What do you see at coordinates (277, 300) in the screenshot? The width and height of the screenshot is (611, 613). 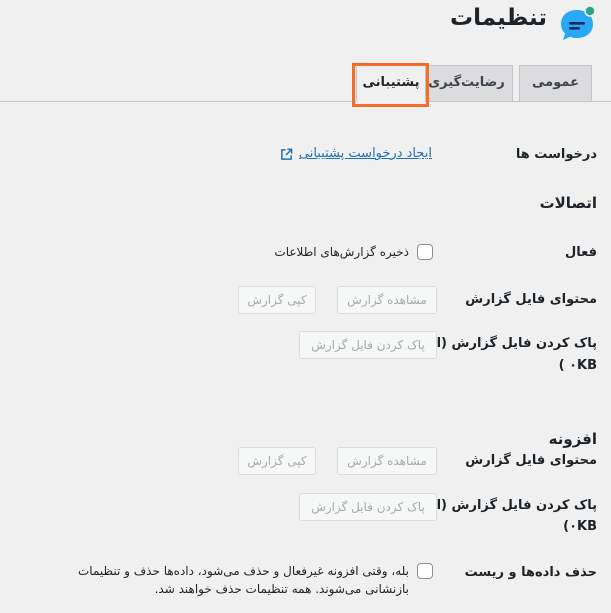 I see `copy-report-button: کپی گزارش` at bounding box center [277, 300].